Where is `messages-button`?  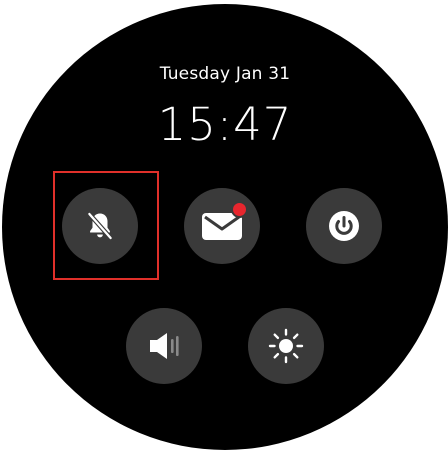 messages-button is located at coordinates (222, 226).